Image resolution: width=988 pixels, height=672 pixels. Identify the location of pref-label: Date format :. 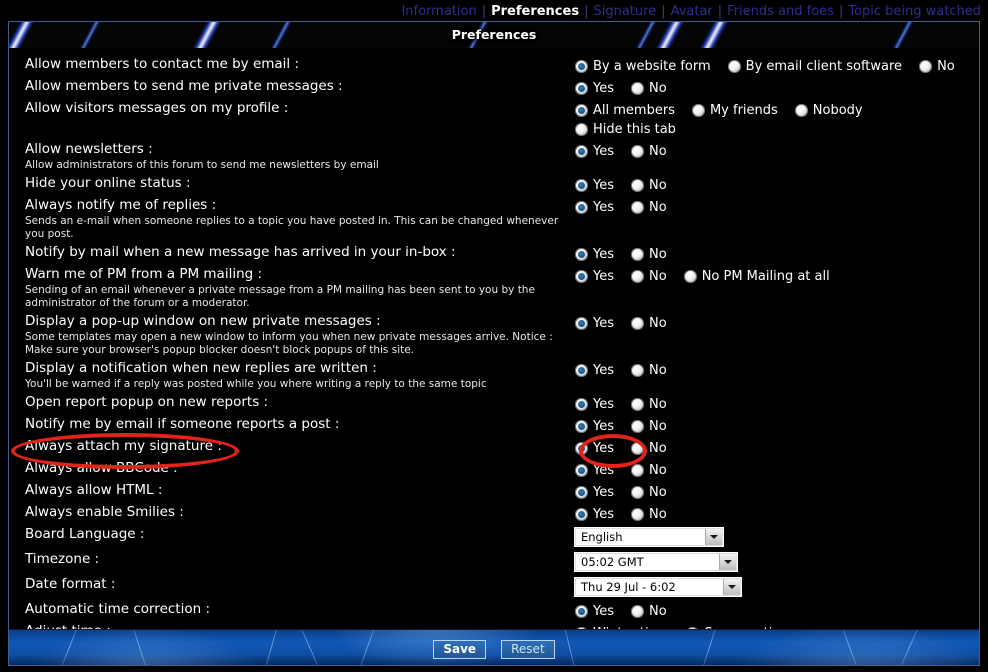
(70, 584).